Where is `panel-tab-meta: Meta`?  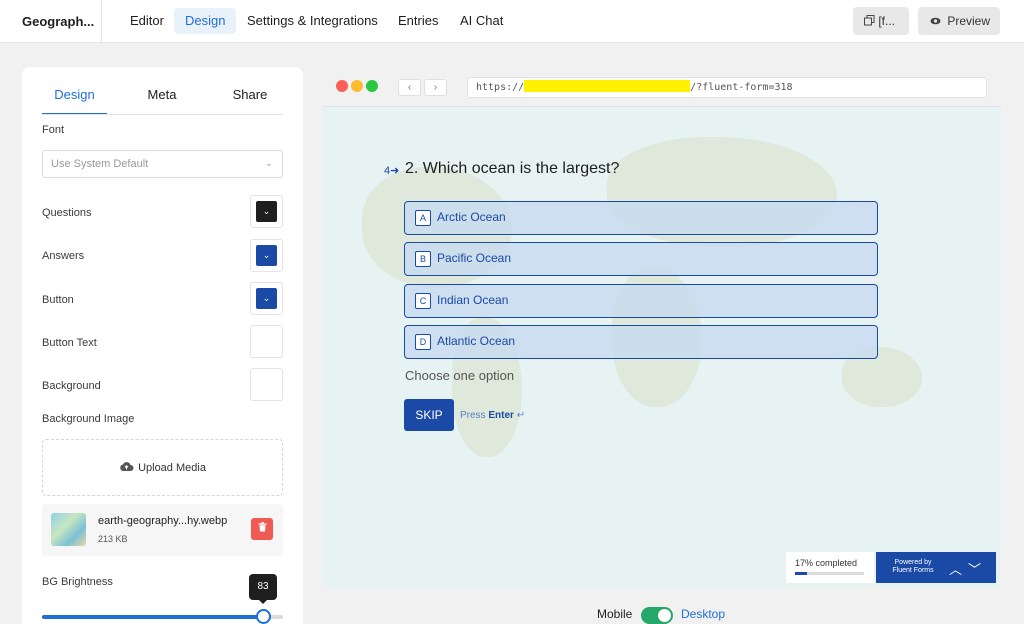 panel-tab-meta: Meta is located at coordinates (162, 98).